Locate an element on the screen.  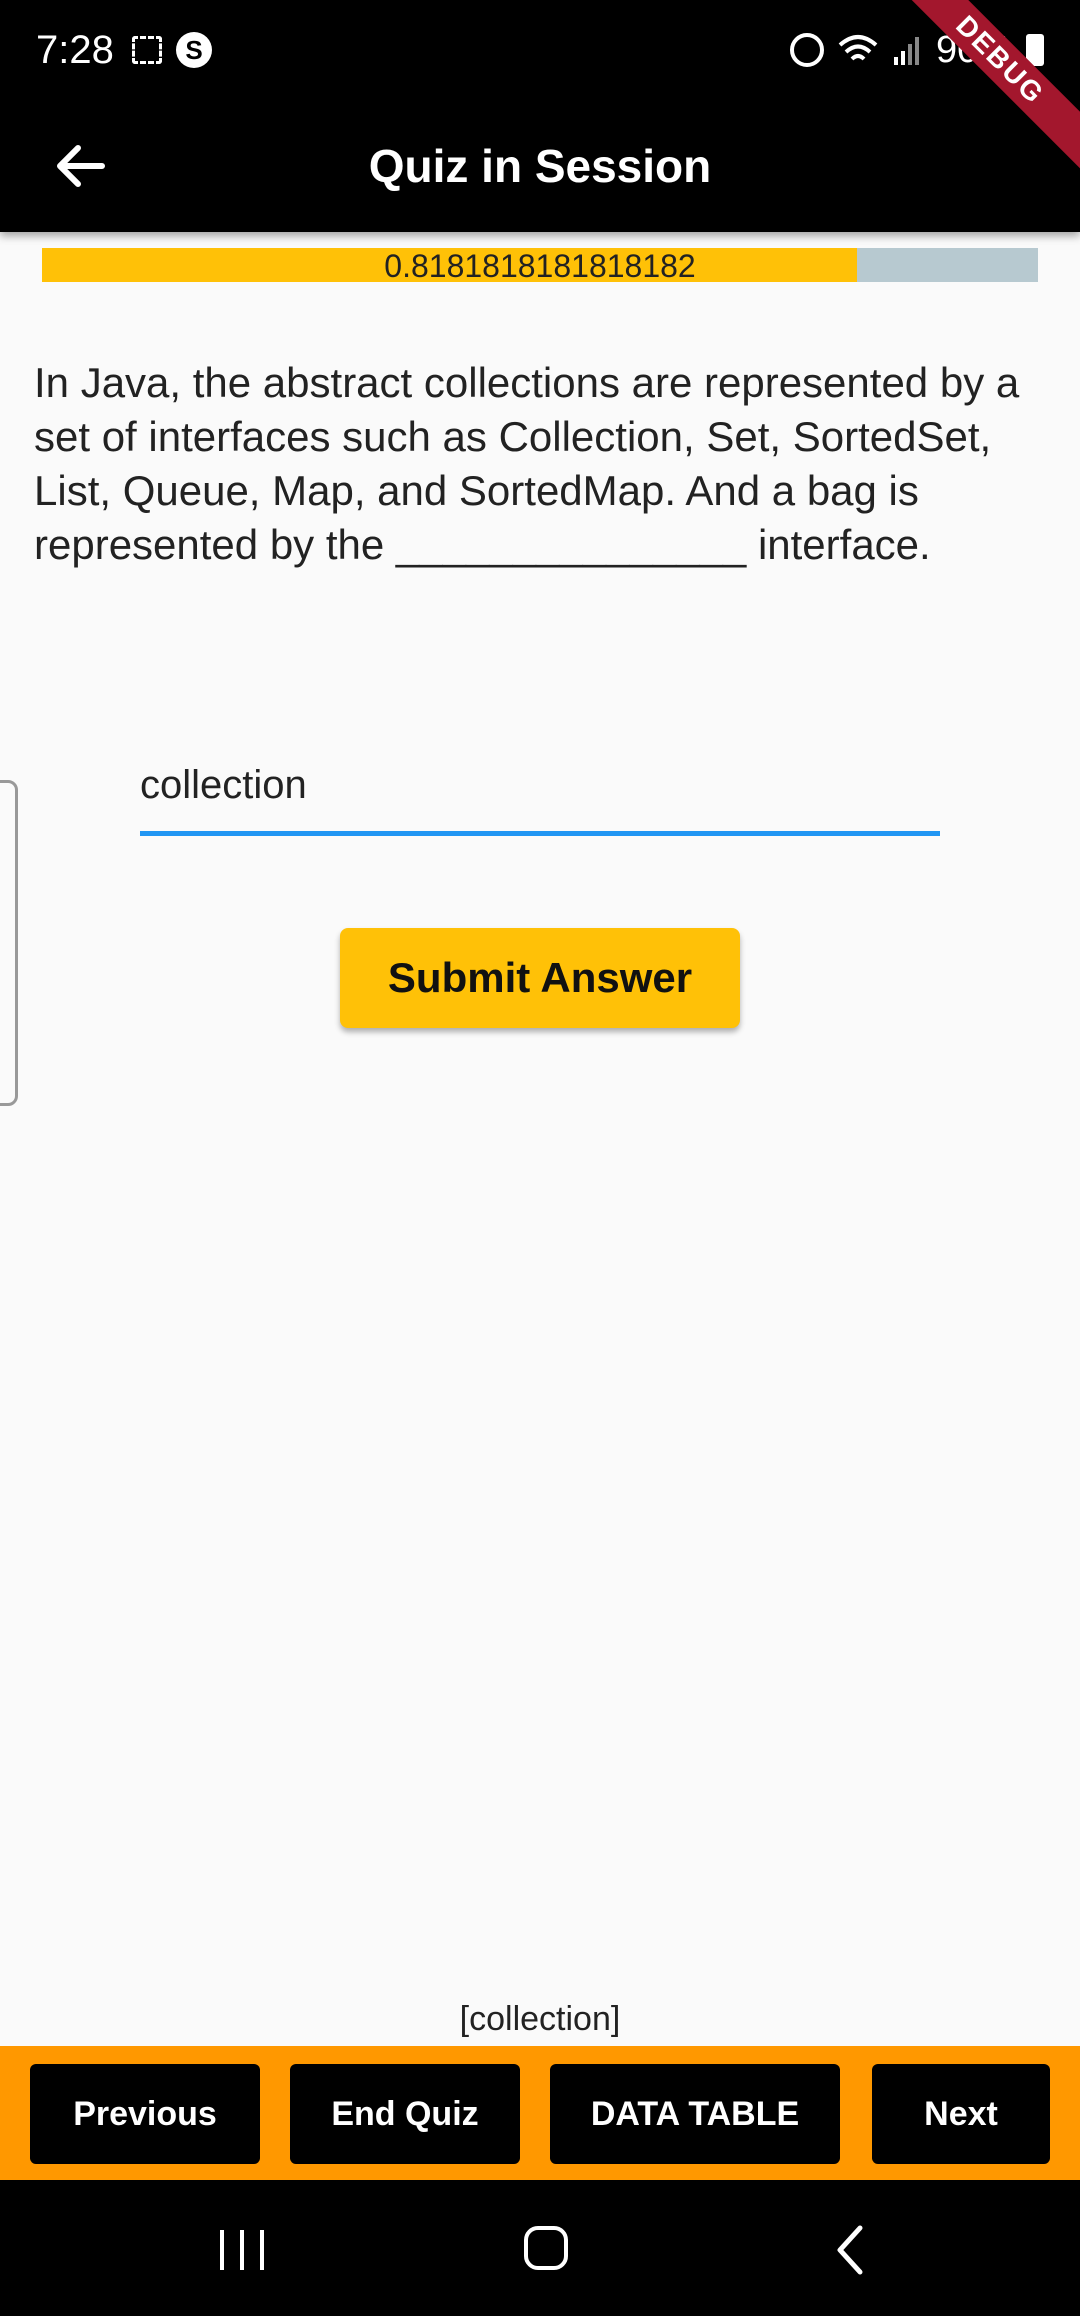
progress-label: 0.8181818181818182 is located at coordinates (540, 266).